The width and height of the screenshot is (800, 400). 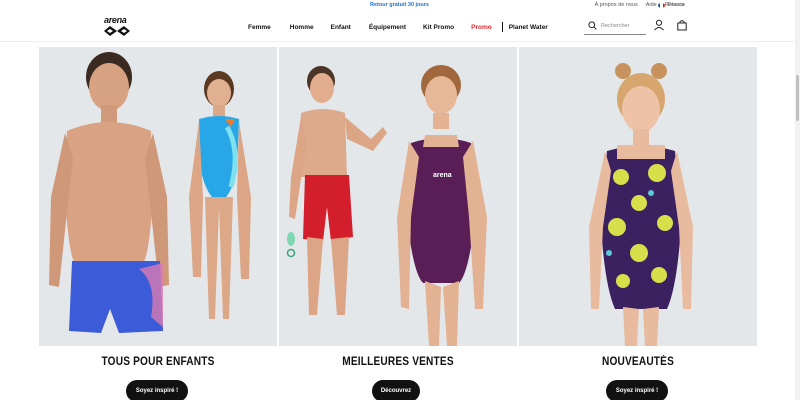 What do you see at coordinates (797, 98) in the screenshot?
I see `scrollbar-thumb` at bounding box center [797, 98].